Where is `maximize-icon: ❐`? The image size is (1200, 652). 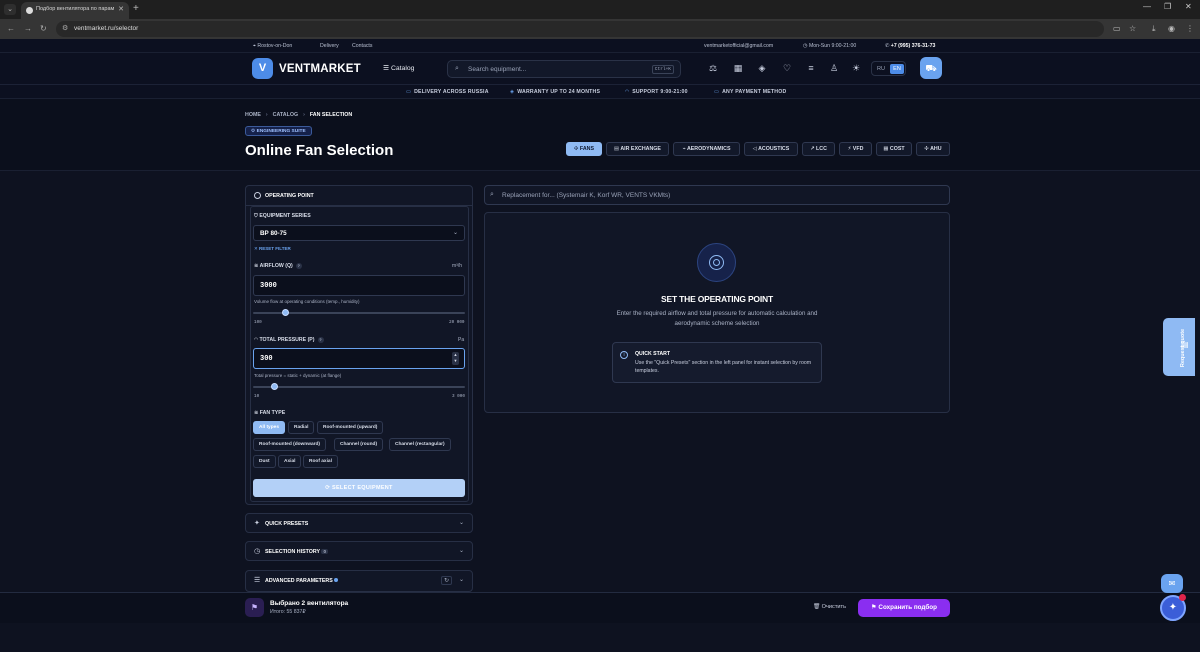 maximize-icon: ❐ is located at coordinates (1167, 6).